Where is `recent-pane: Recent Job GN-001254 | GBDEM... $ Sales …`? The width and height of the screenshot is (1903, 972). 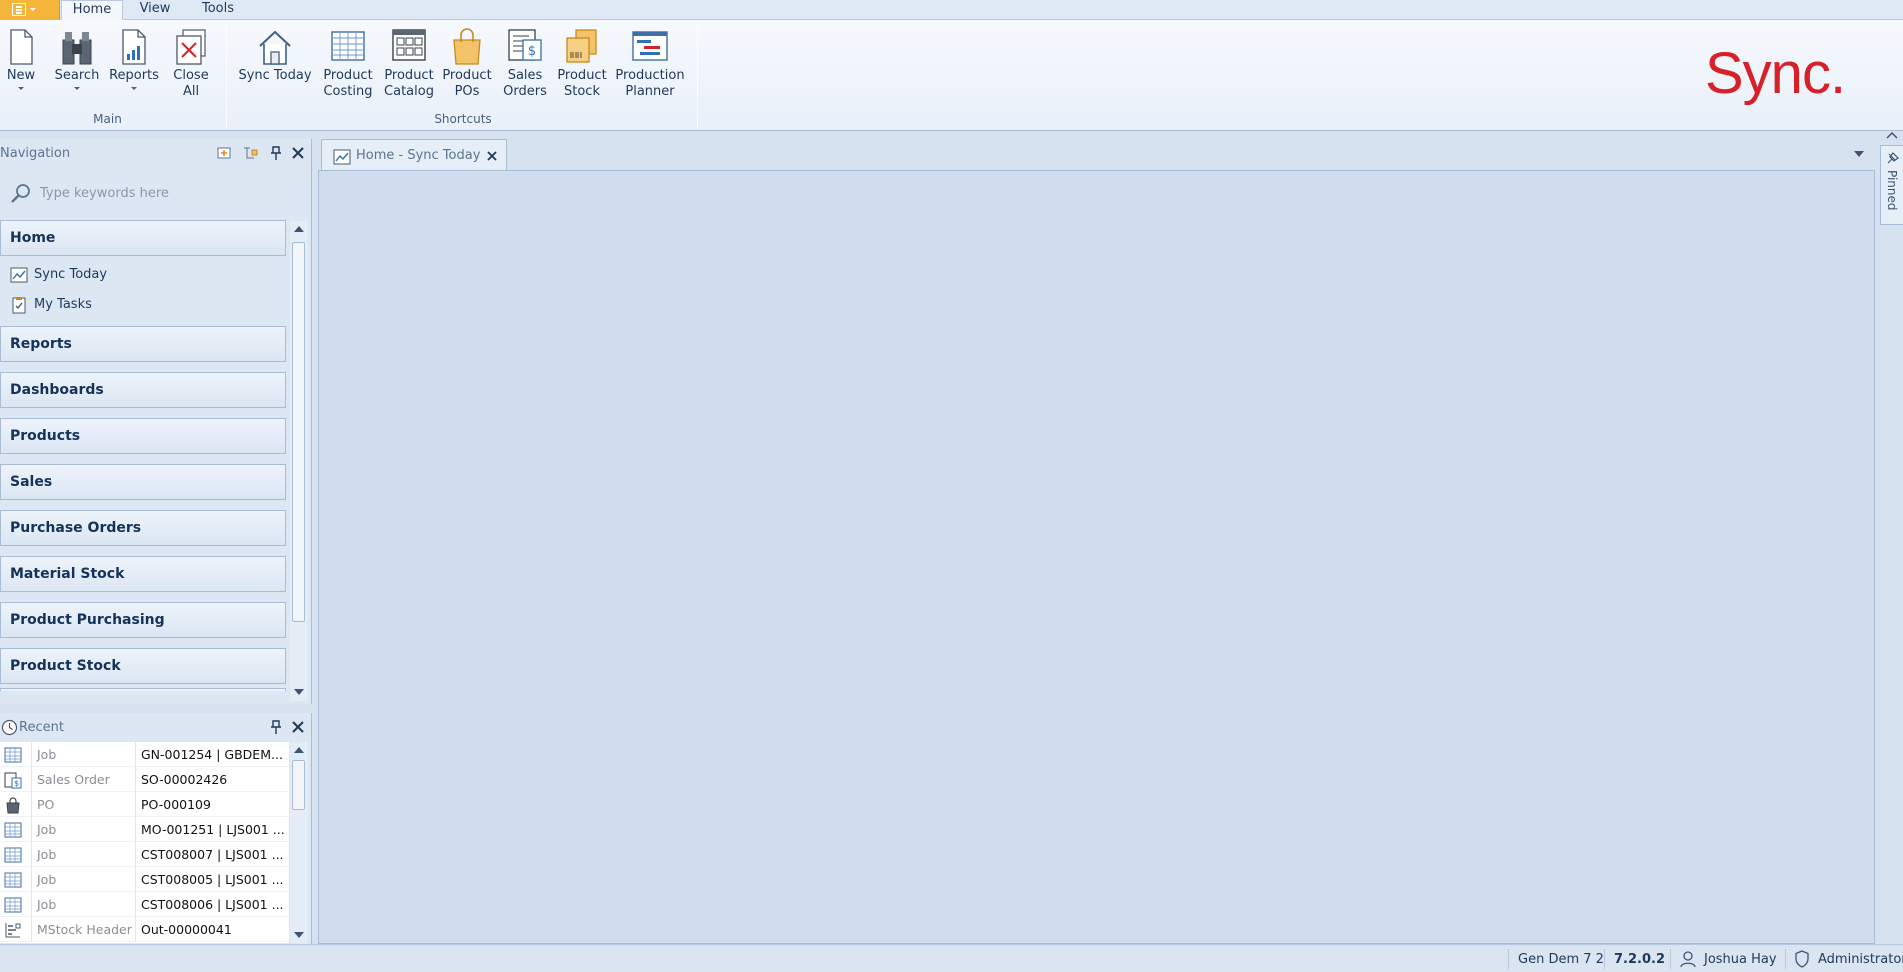
recent-pane: Recent Job GN-001254 | GBDEM... $ Sales … is located at coordinates (156, 828).